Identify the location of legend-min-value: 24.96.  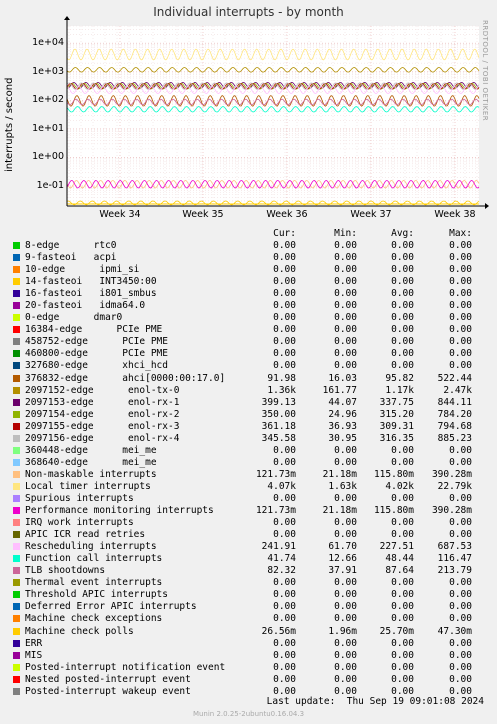
(342, 414).